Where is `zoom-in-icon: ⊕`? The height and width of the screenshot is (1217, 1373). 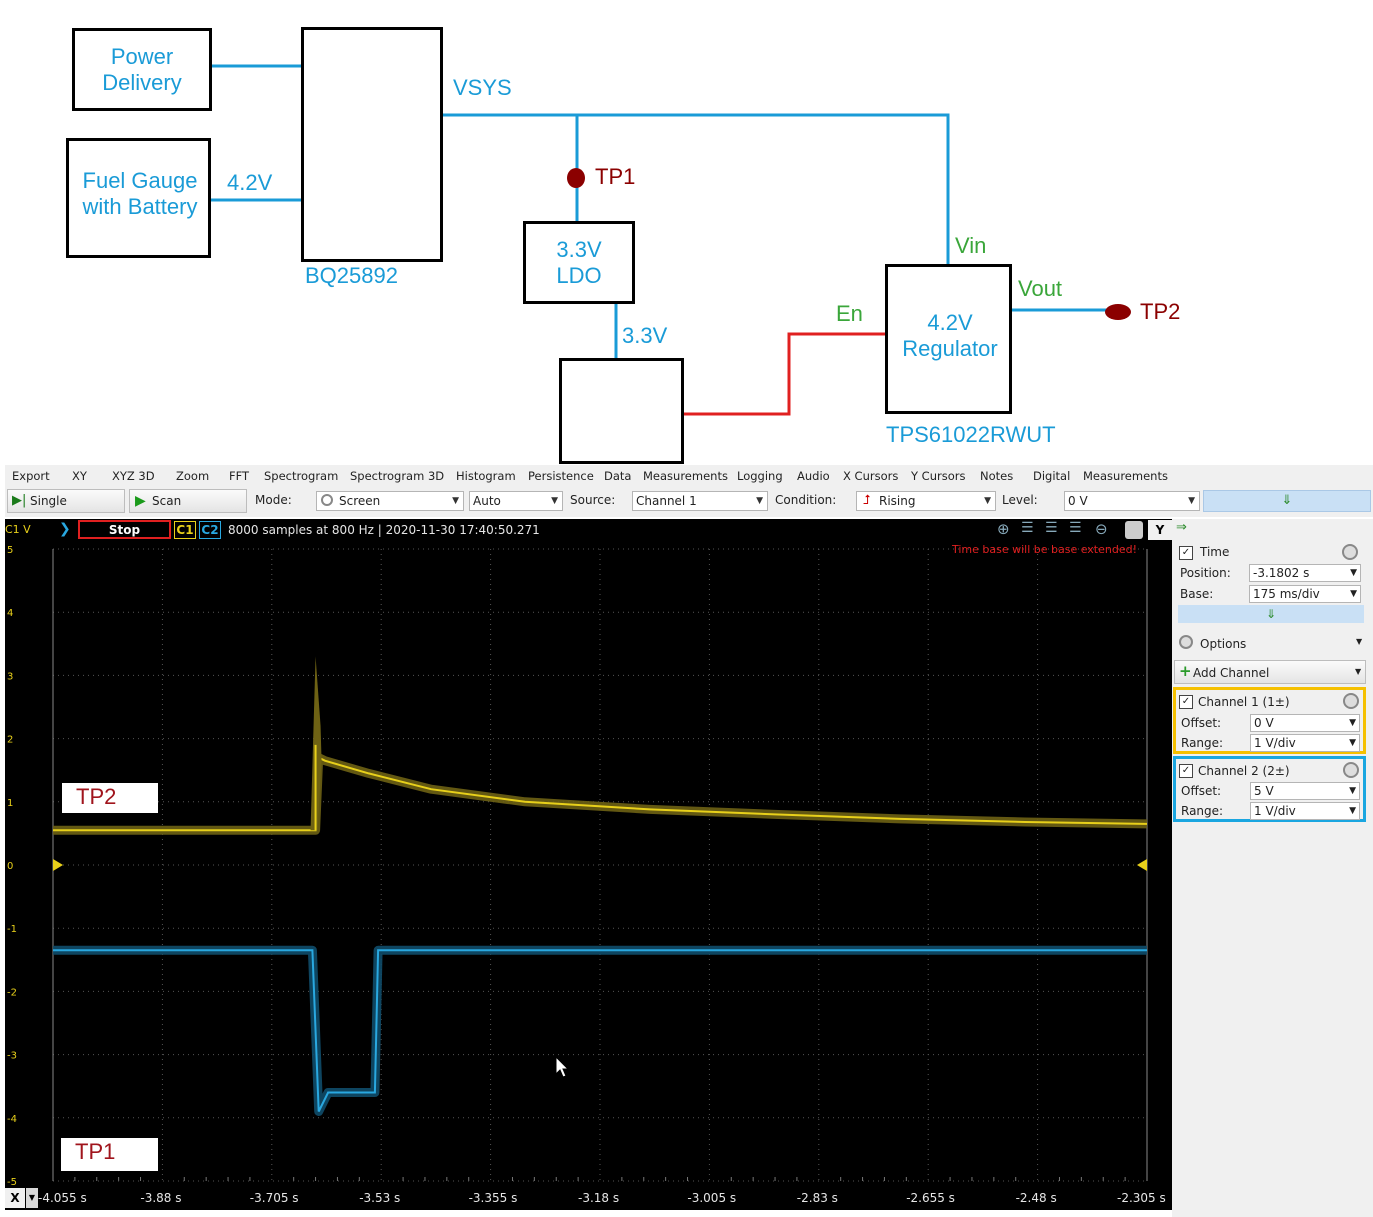 zoom-in-icon: ⊕ is located at coordinates (1003, 529).